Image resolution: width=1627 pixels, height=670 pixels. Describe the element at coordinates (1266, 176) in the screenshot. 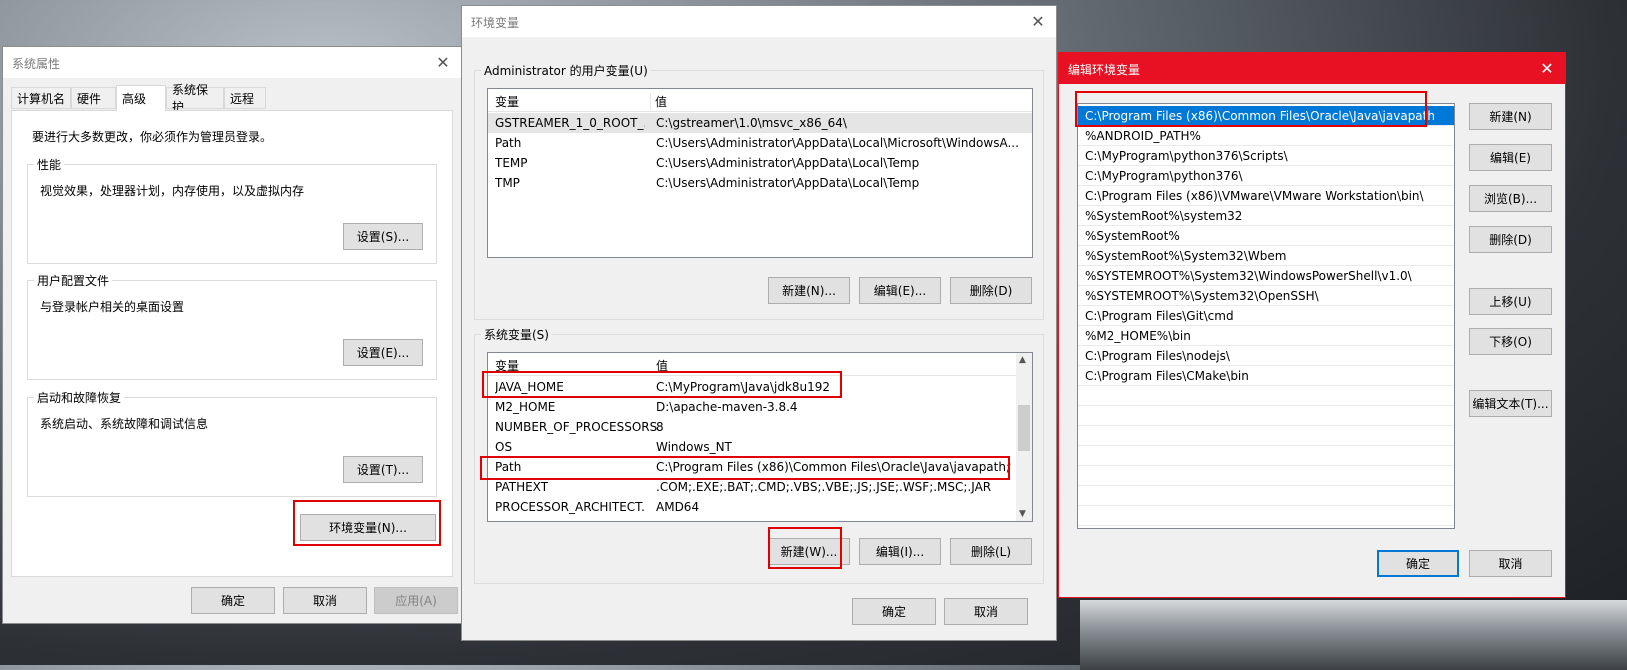

I see `list-item: C:\MyProgram\python376\` at that location.